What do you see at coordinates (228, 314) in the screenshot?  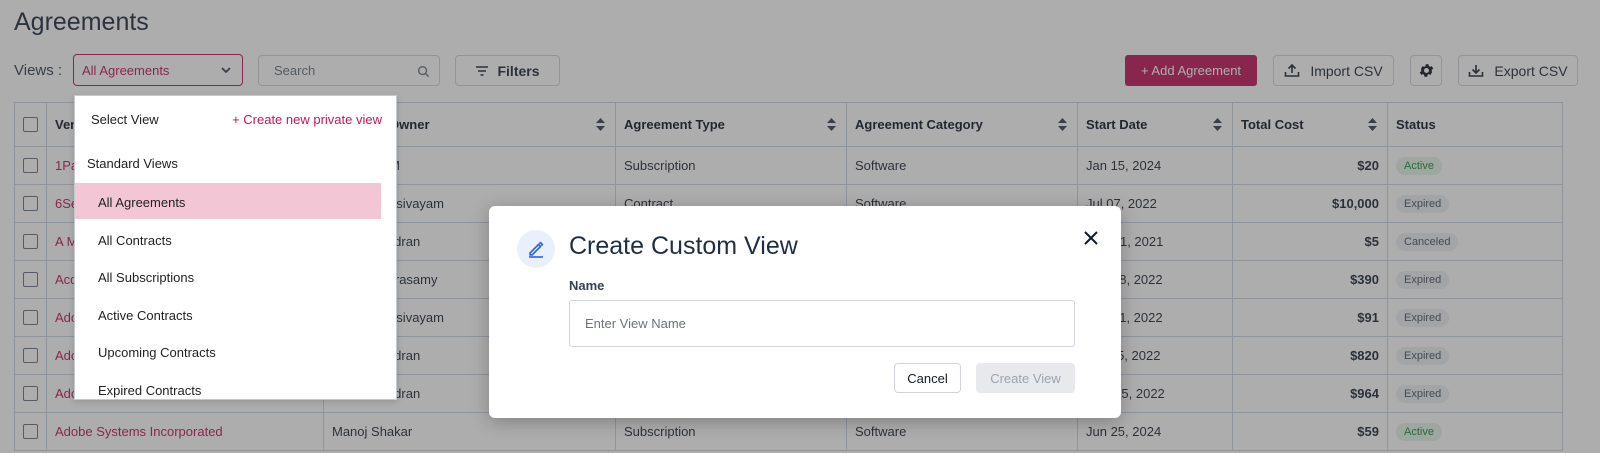 I see `view-option: Active Contracts` at bounding box center [228, 314].